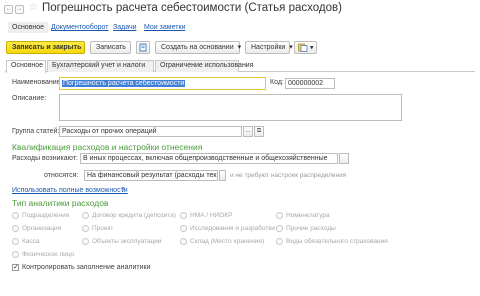 This screenshot has width=480, height=296. Describe the element at coordinates (48, 254) in the screenshot. I see `analytics-option-label: Физическое лицо` at that location.